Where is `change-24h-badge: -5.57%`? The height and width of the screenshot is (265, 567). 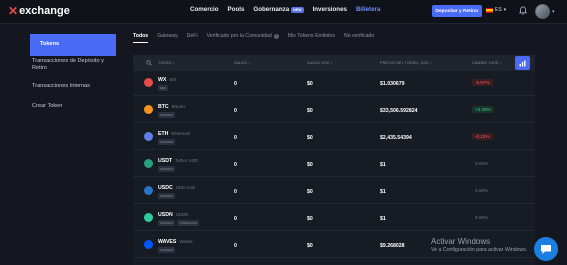 change-24h-badge: -5.57% is located at coordinates (482, 82).